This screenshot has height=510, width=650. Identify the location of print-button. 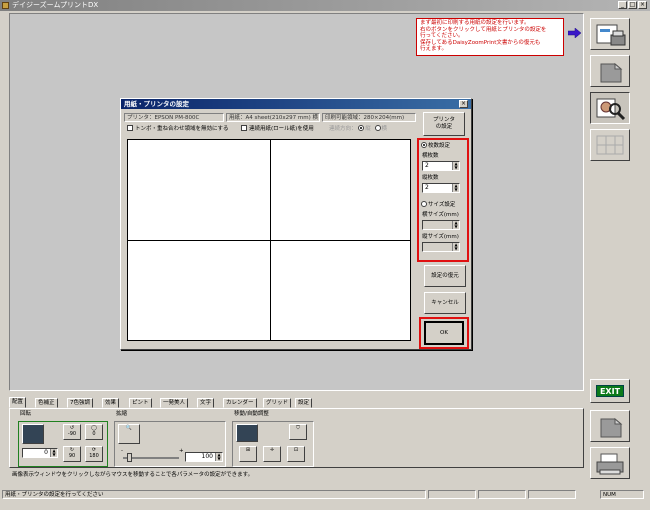
(610, 463).